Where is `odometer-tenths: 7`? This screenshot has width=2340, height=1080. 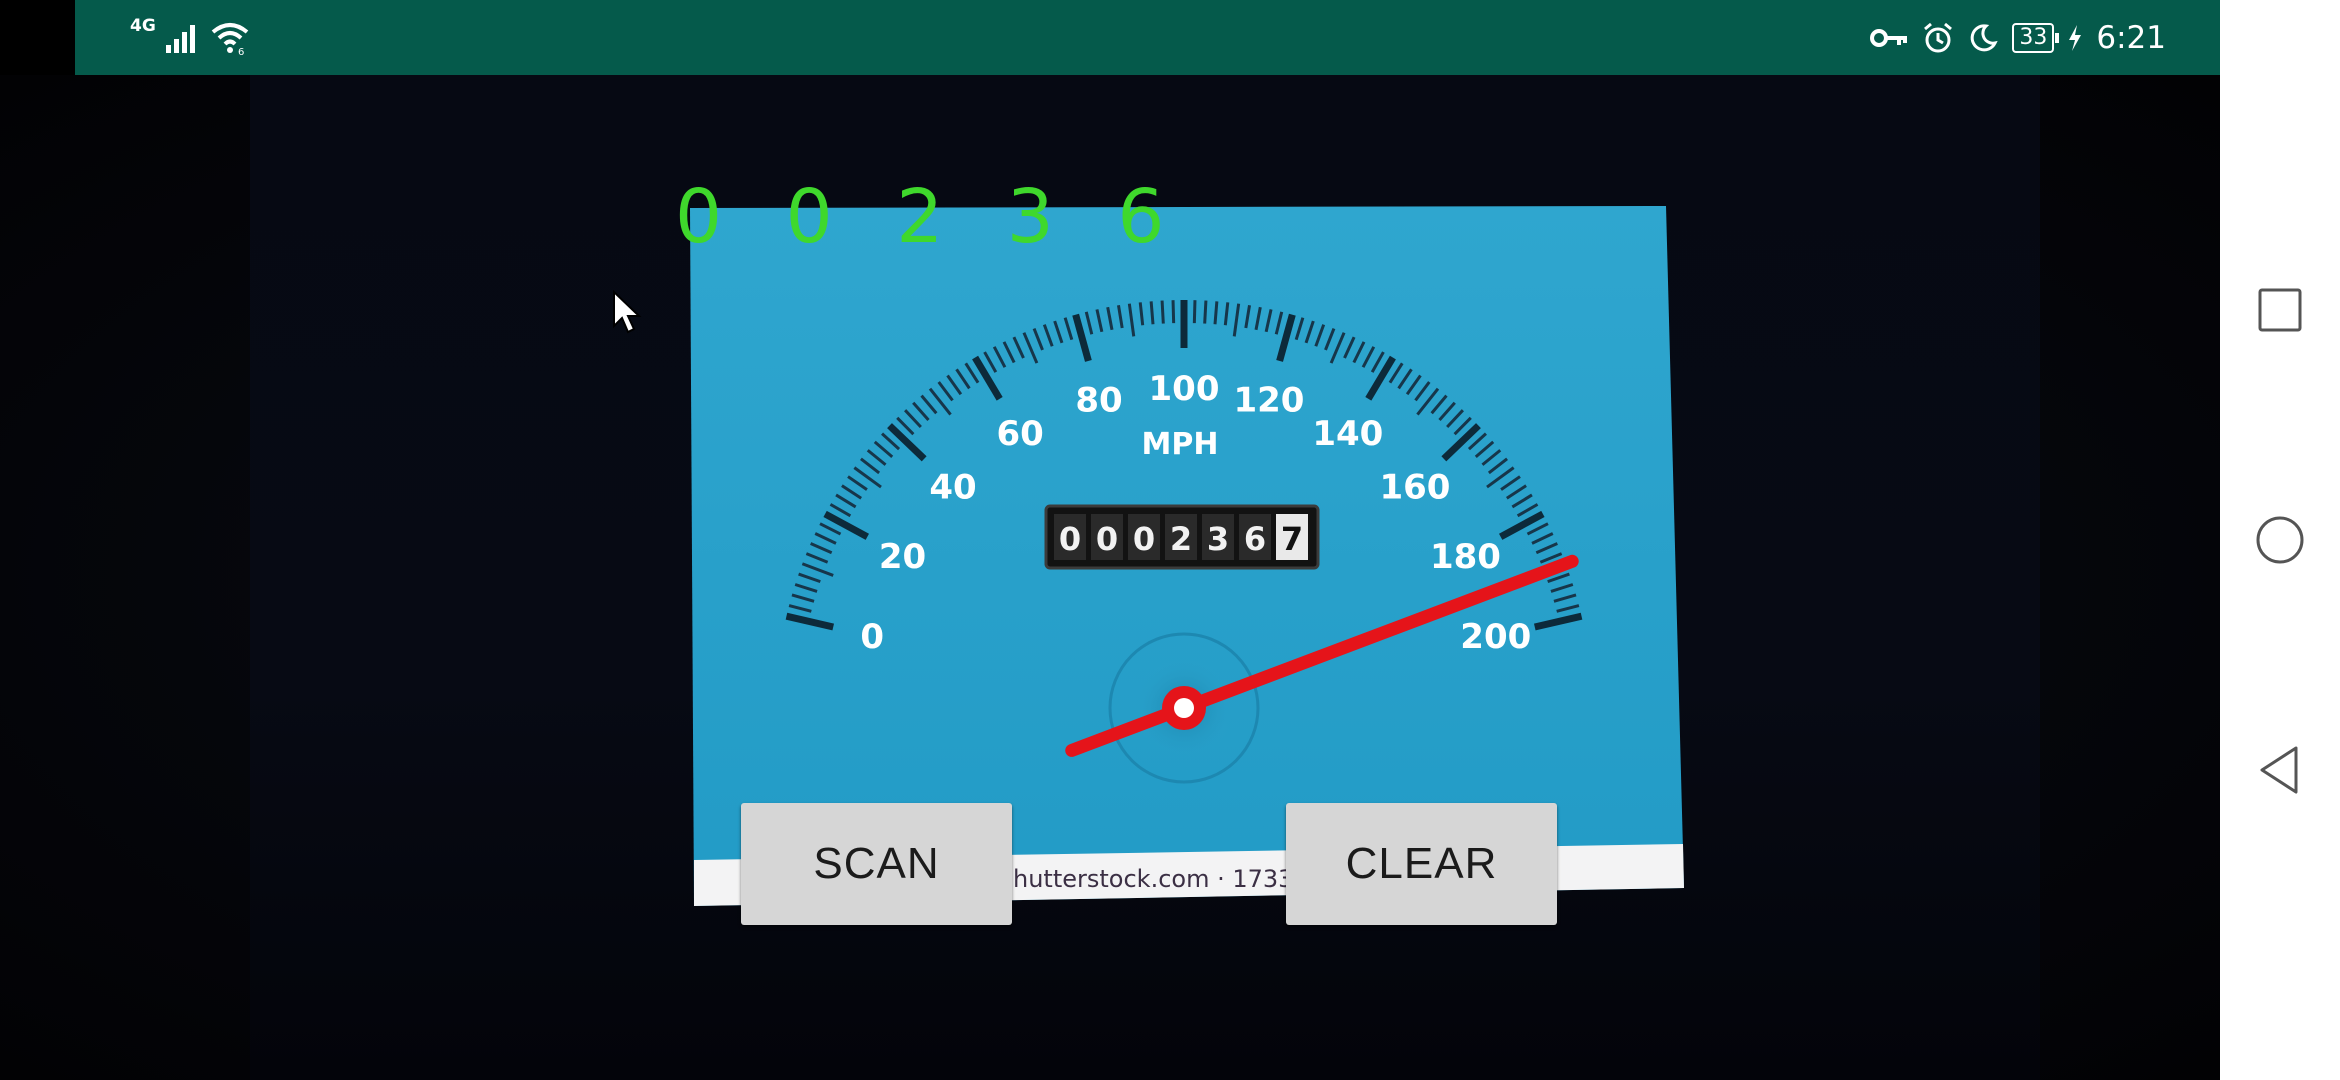 odometer-tenths: 7 is located at coordinates (1292, 537).